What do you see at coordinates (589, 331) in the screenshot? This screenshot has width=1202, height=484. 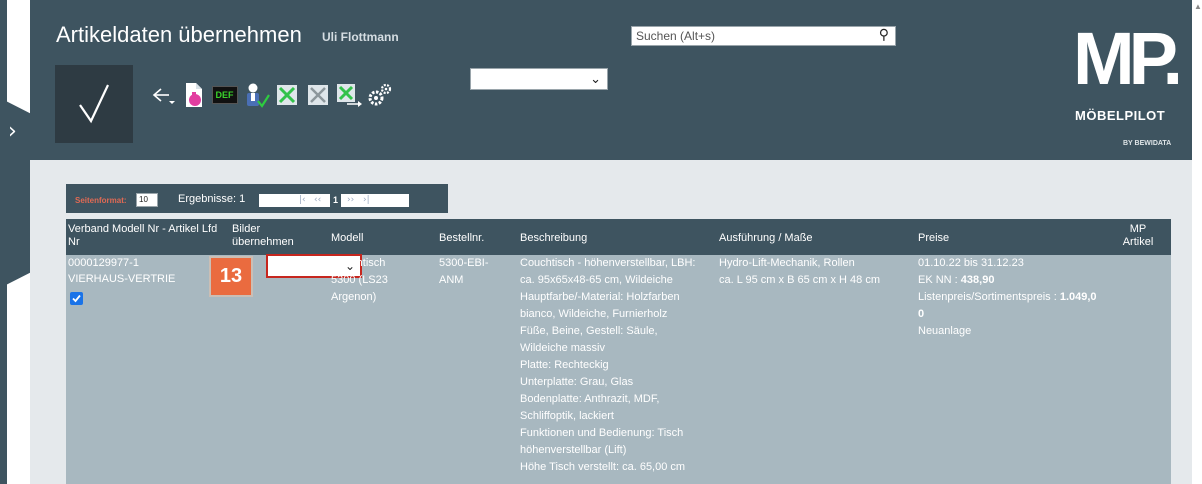 I see `desc-line: Füße, Beine, Gestell: Säule,` at bounding box center [589, 331].